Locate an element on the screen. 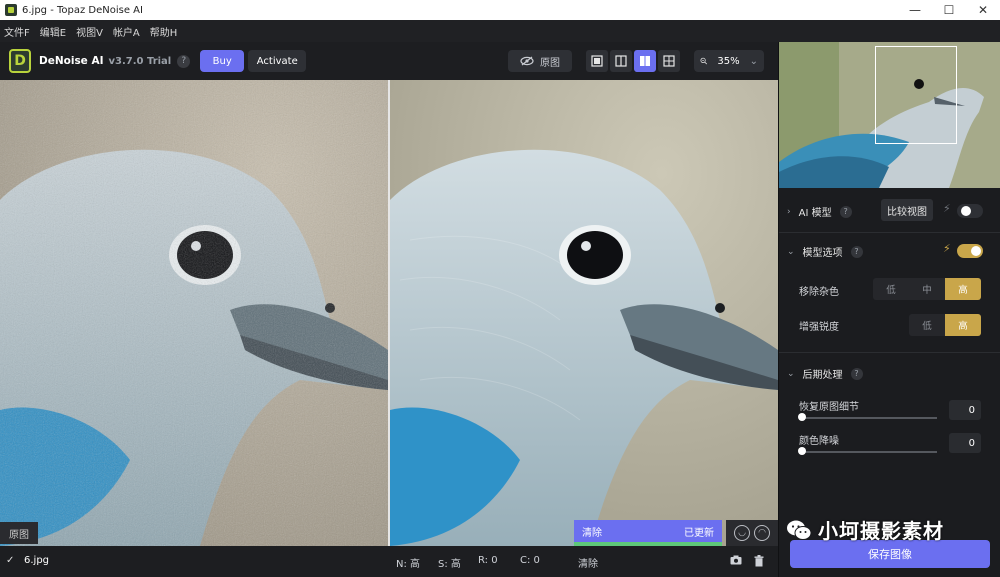 Image resolution: width=1000 pixels, height=577 pixels. trash-icon is located at coordinates (759, 562).